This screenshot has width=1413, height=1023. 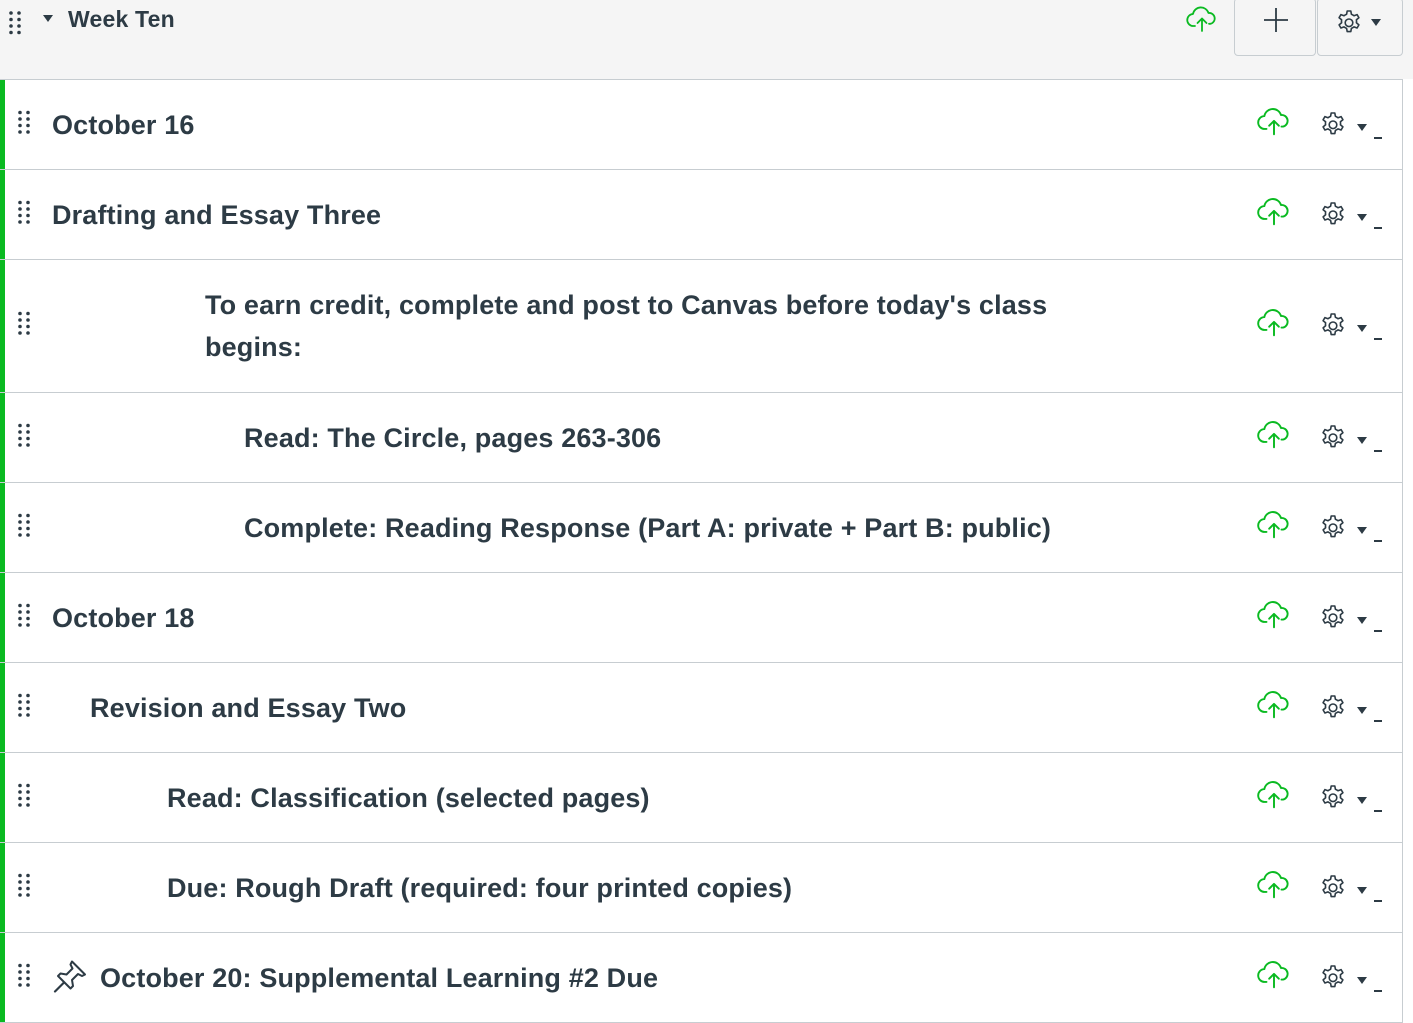 I want to click on module-item-row: Read: The Circle, pages 263-306, so click(x=701, y=438).